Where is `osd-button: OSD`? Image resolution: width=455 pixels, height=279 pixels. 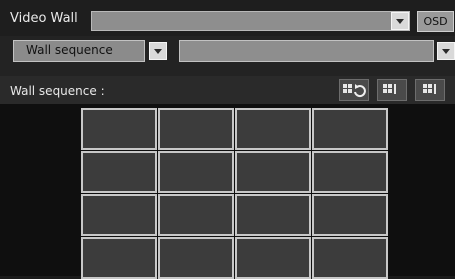 osd-button: OSD is located at coordinates (435, 21).